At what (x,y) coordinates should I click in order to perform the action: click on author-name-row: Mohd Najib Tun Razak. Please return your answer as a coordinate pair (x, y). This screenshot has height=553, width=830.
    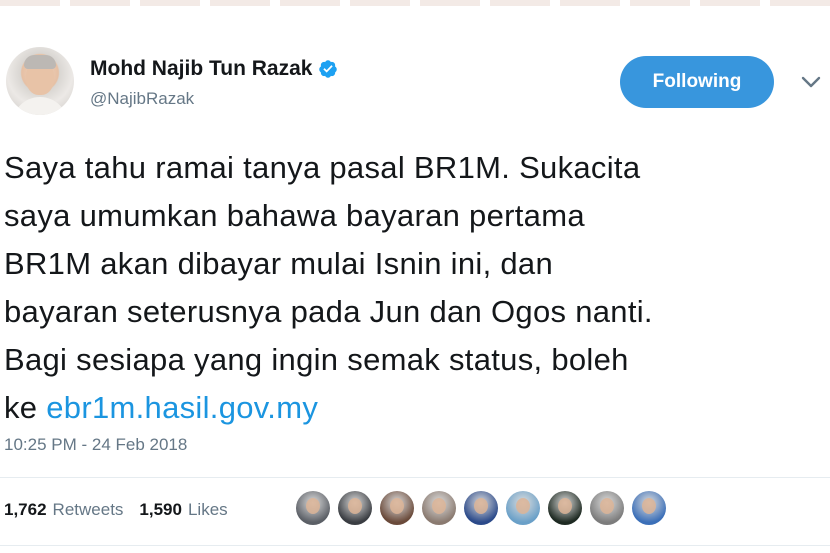
    Looking at the image, I should click on (214, 69).